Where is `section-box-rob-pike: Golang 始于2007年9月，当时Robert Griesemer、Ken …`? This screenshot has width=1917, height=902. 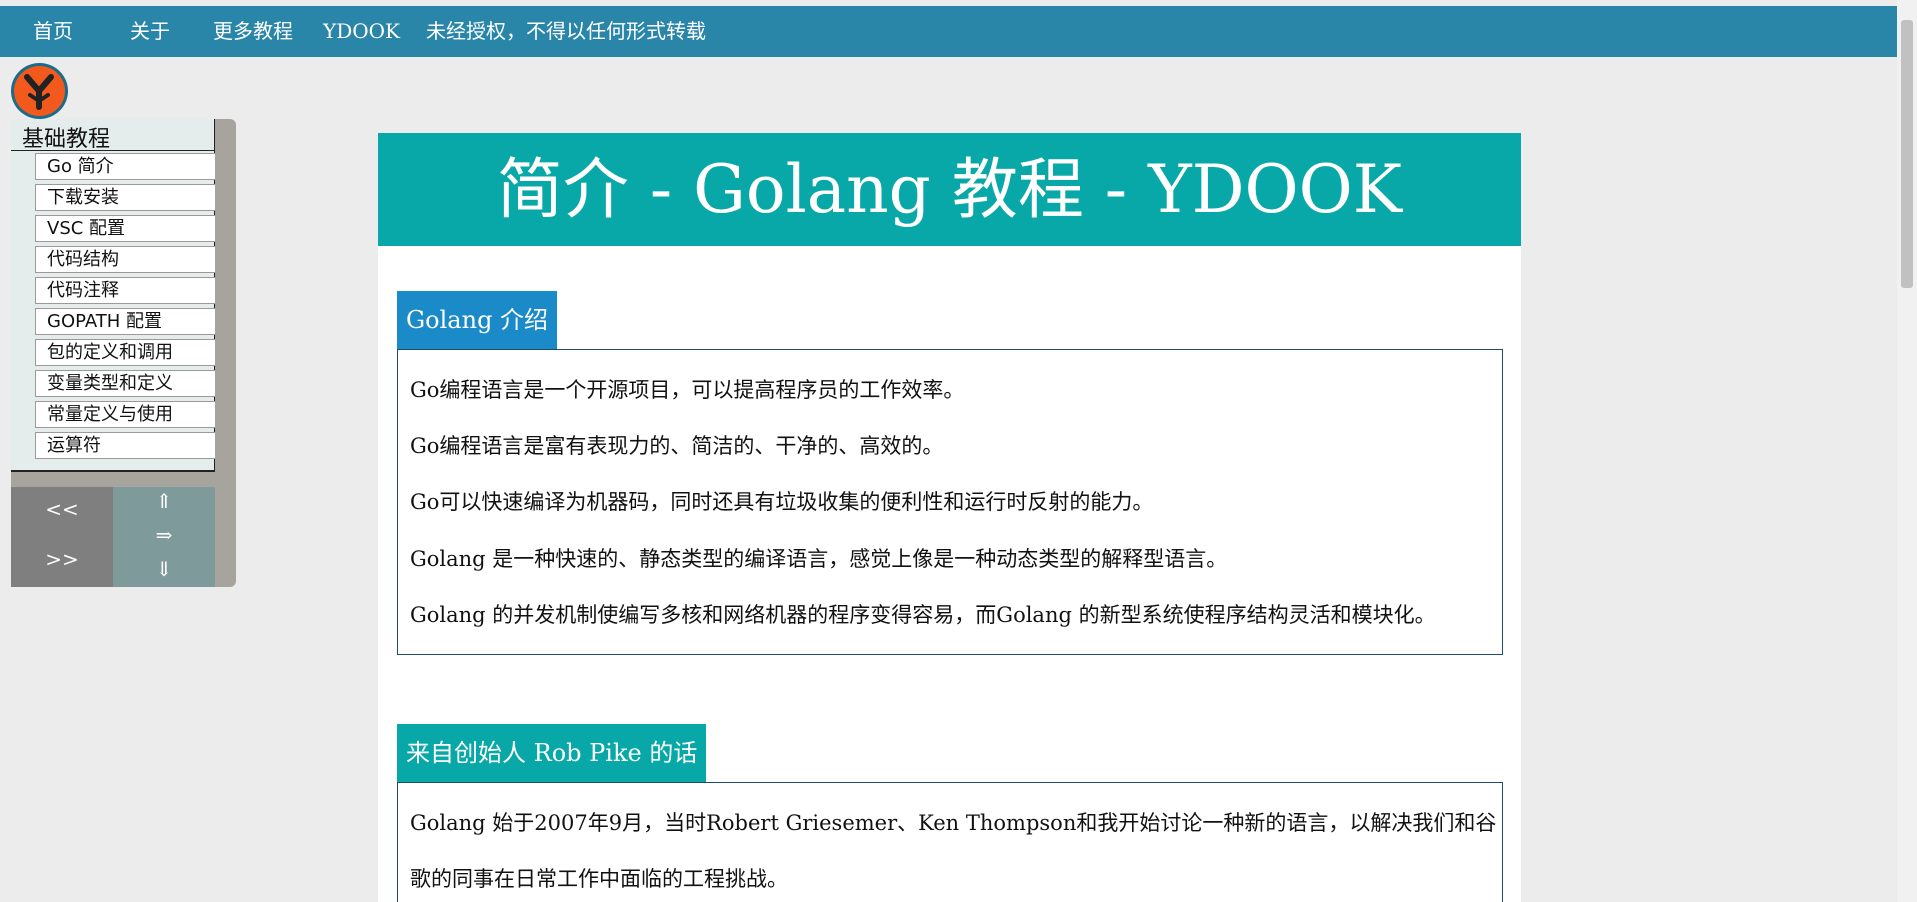
section-box-rob-pike: Golang 始于2007年9月，当时Robert Griesemer、Ken … is located at coordinates (950, 842).